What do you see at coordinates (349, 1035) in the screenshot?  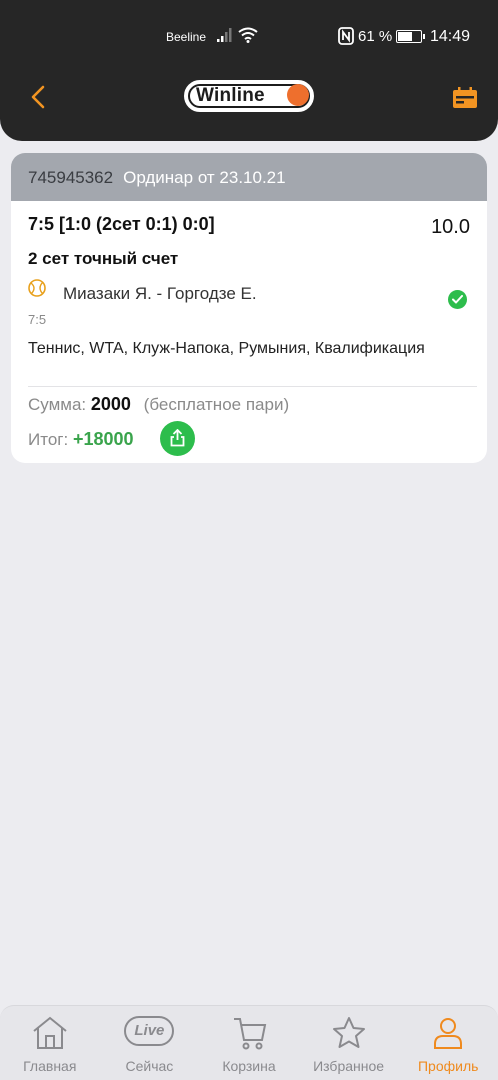 I see `star-icon` at bounding box center [349, 1035].